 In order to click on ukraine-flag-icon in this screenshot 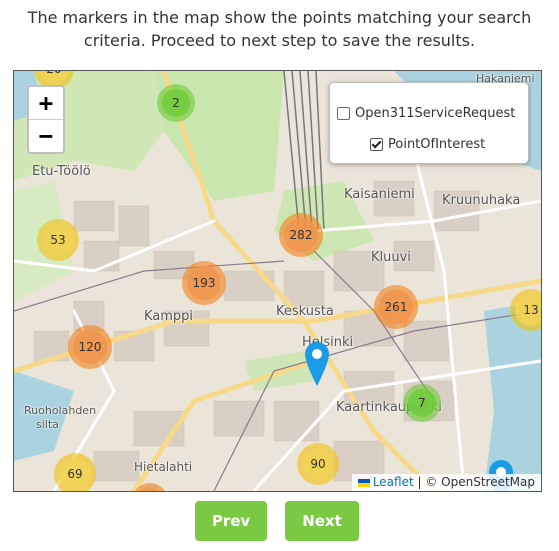, I will do `click(363, 482)`.